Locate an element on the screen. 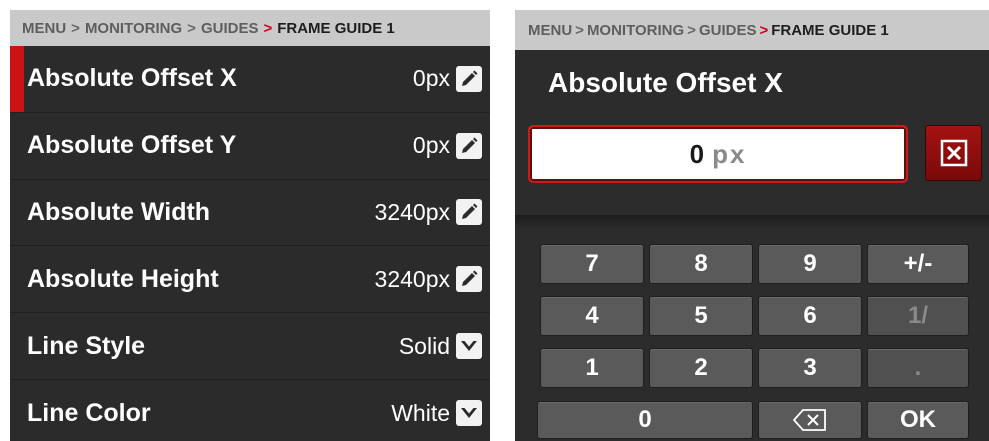  setting-label: Line Color is located at coordinates (89, 412).